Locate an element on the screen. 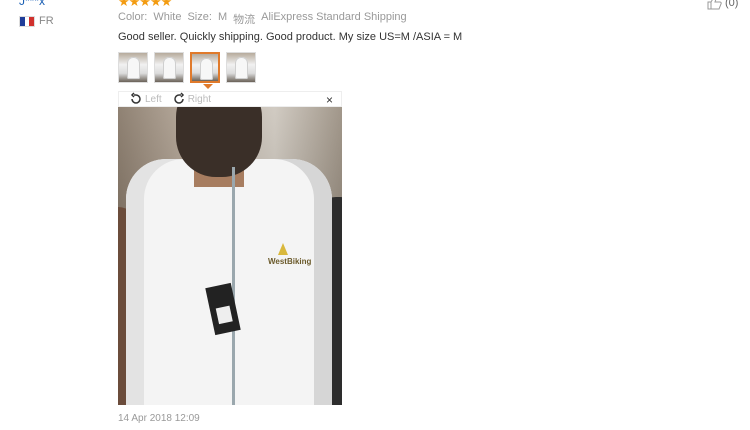  helpful-button: (0) is located at coordinates (722, 5).